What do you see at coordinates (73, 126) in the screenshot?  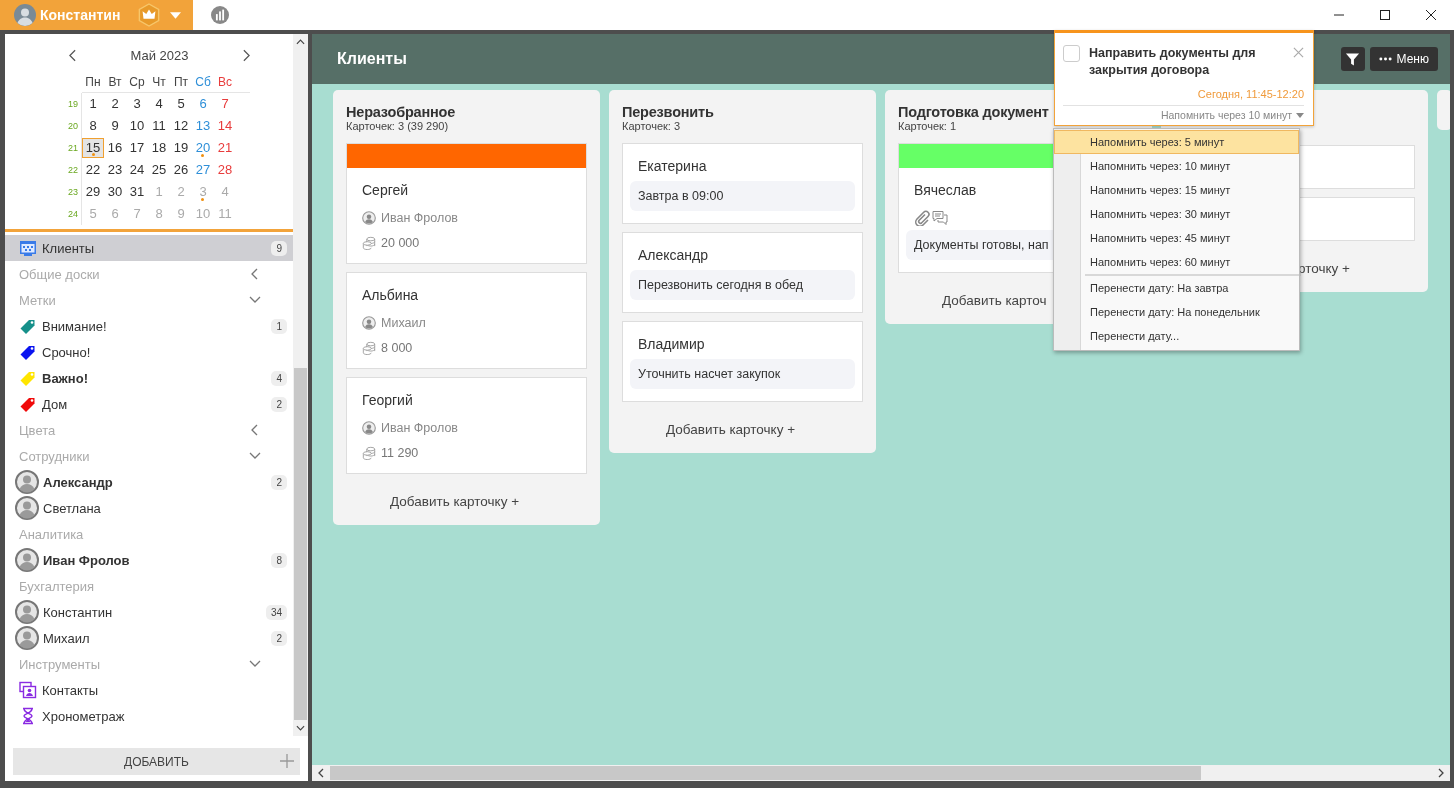 I see `week-number: 20` at bounding box center [73, 126].